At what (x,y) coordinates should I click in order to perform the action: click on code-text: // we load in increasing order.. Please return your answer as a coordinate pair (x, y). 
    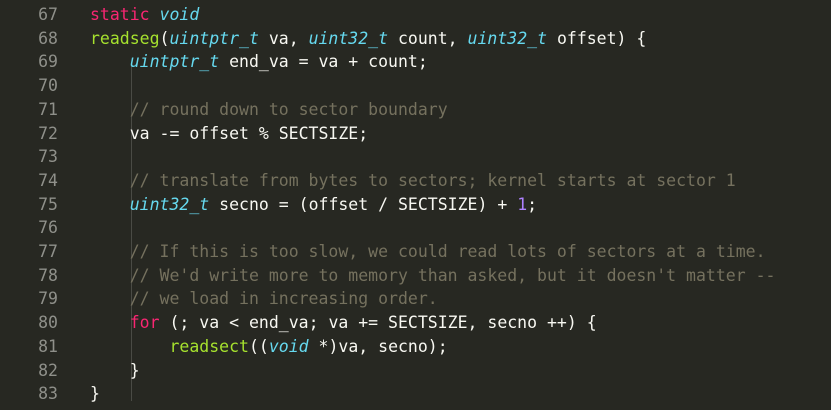
    Looking at the image, I should click on (264, 299).